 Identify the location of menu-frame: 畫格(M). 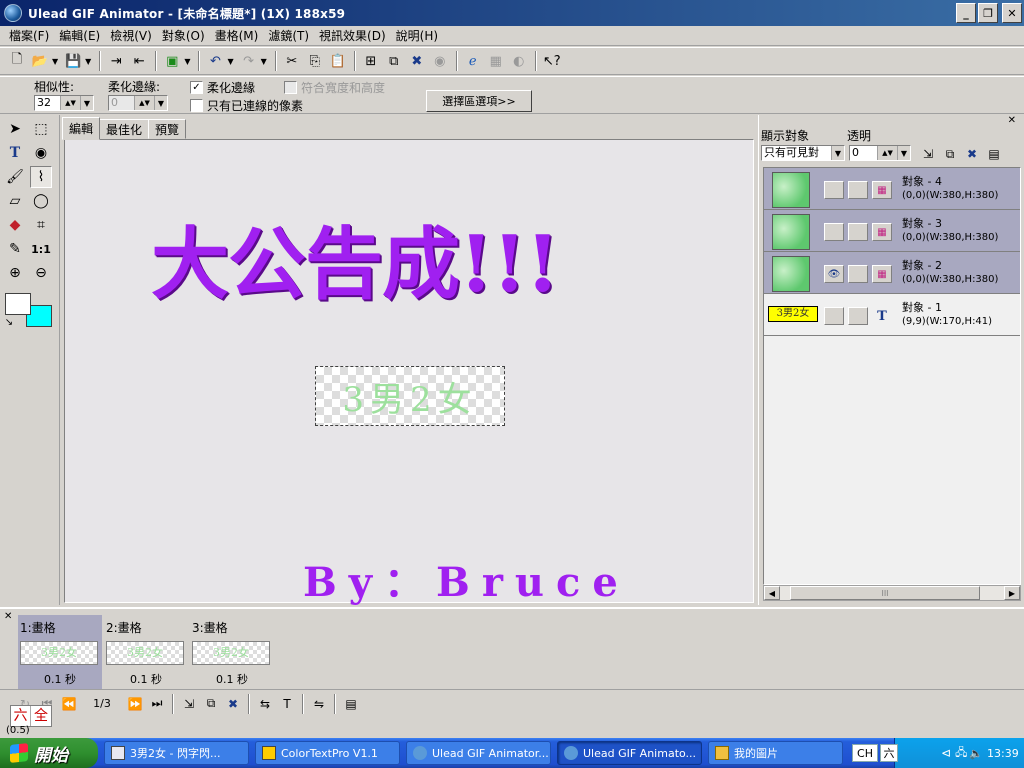
(237, 35).